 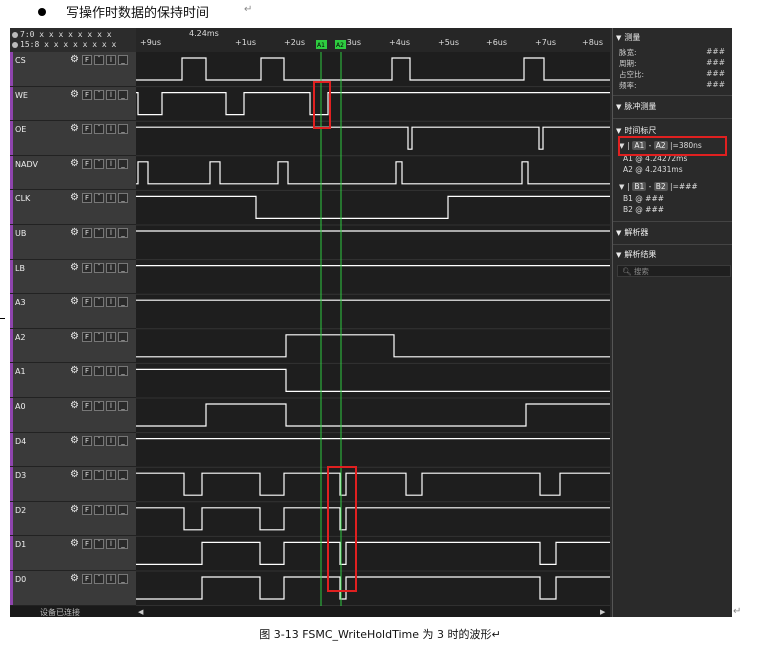 What do you see at coordinates (73, 173) in the screenshot?
I see `channel-row-nadv: NADV ⚙ F ¯ ⅼ _` at bounding box center [73, 173].